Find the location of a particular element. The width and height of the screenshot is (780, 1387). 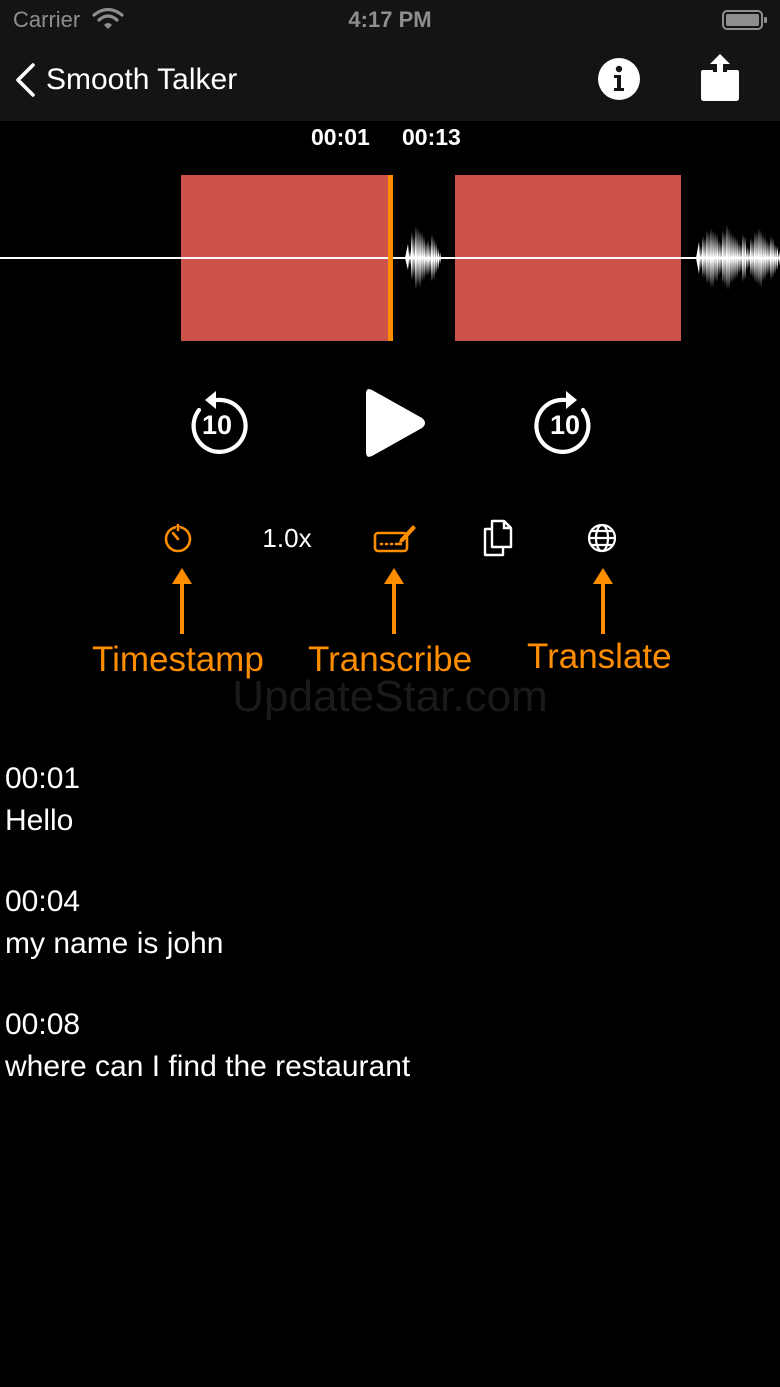

watermark: UpdateStar.com is located at coordinates (390, 696).